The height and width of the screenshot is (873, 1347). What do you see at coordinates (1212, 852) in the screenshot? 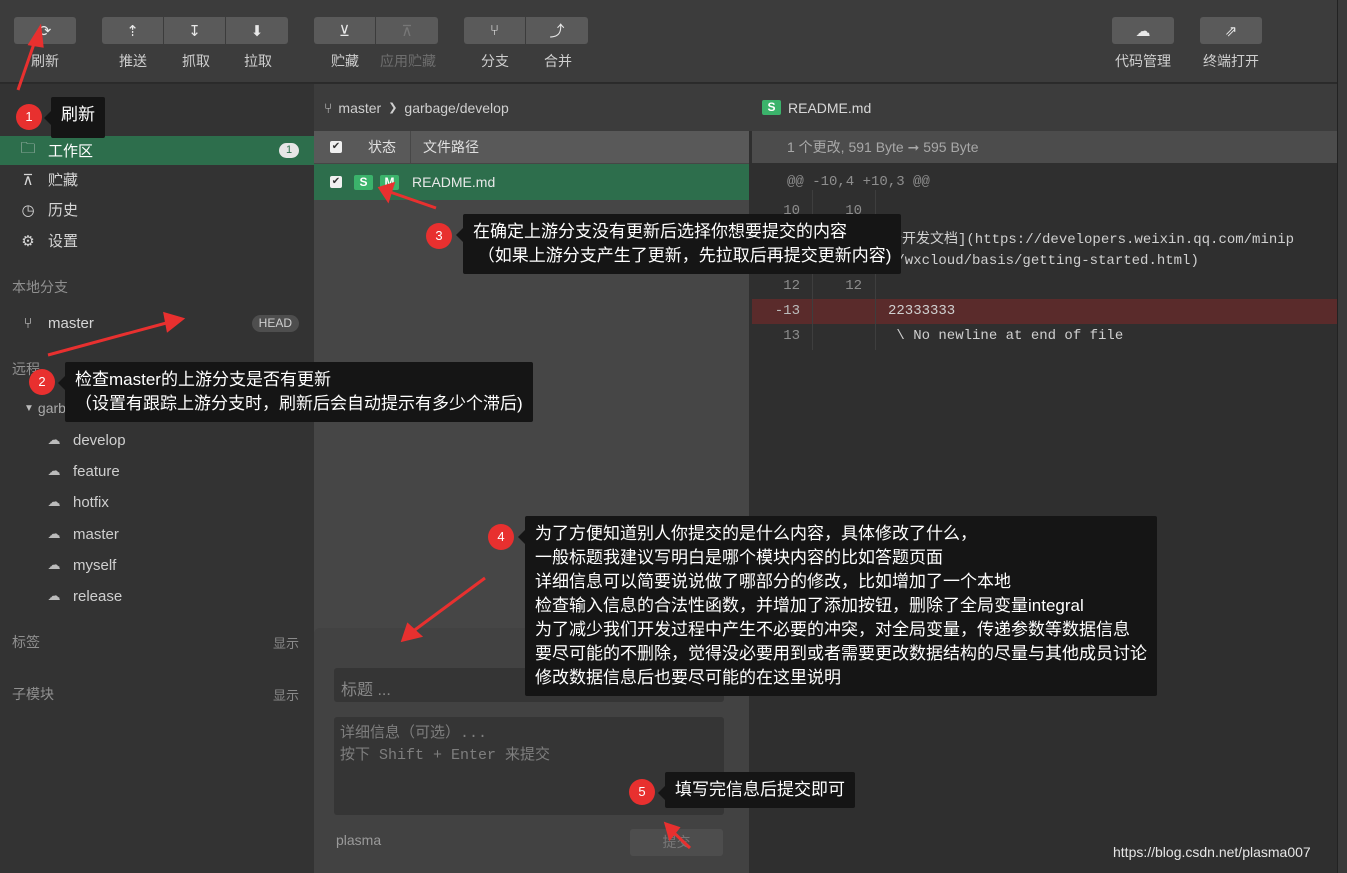
I see `watermark: https://blog.csdn.net/plasma007` at bounding box center [1212, 852].